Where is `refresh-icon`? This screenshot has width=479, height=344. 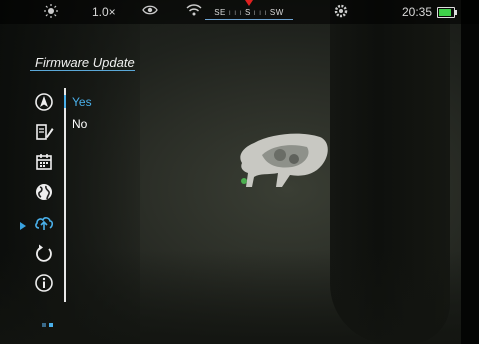 refresh-icon is located at coordinates (44, 253).